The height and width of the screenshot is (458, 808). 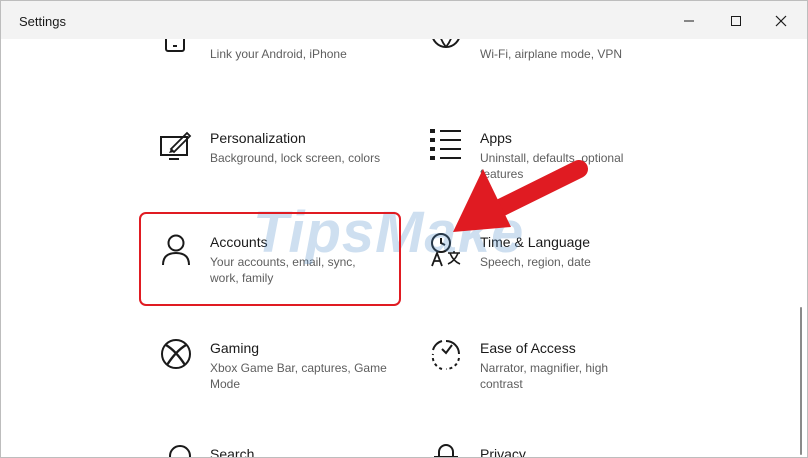 I want to click on minimize-button, so click(x=689, y=21).